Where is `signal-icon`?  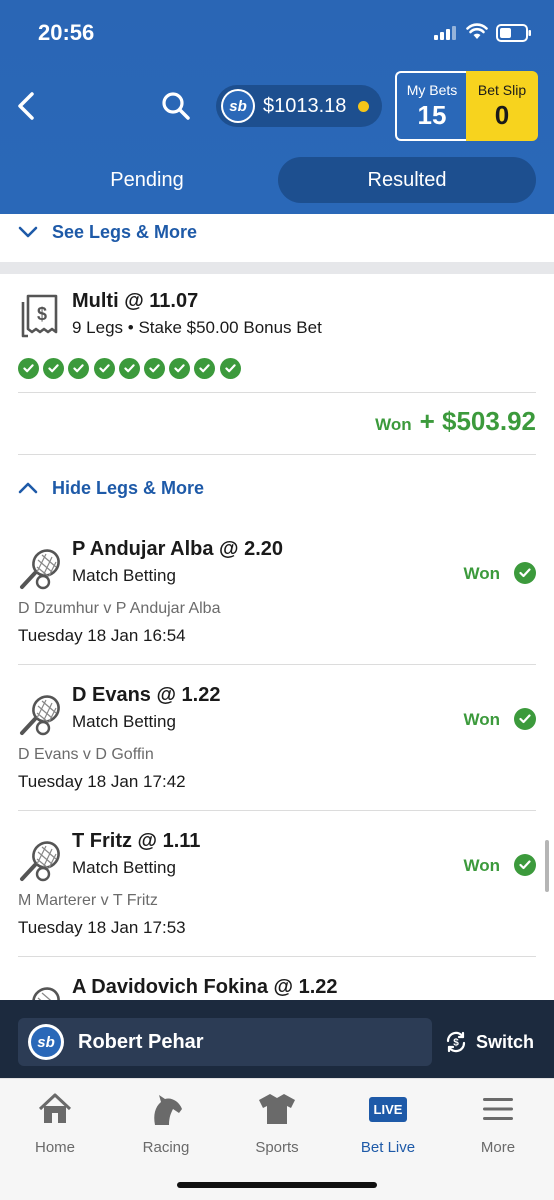
signal-icon is located at coordinates (445, 33).